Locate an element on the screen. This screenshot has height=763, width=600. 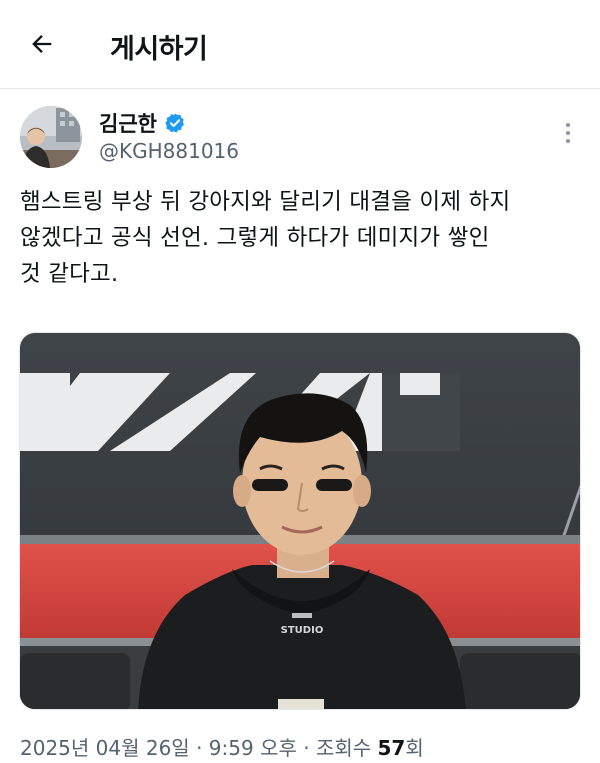
top-bar: 게시하기 is located at coordinates (300, 44).